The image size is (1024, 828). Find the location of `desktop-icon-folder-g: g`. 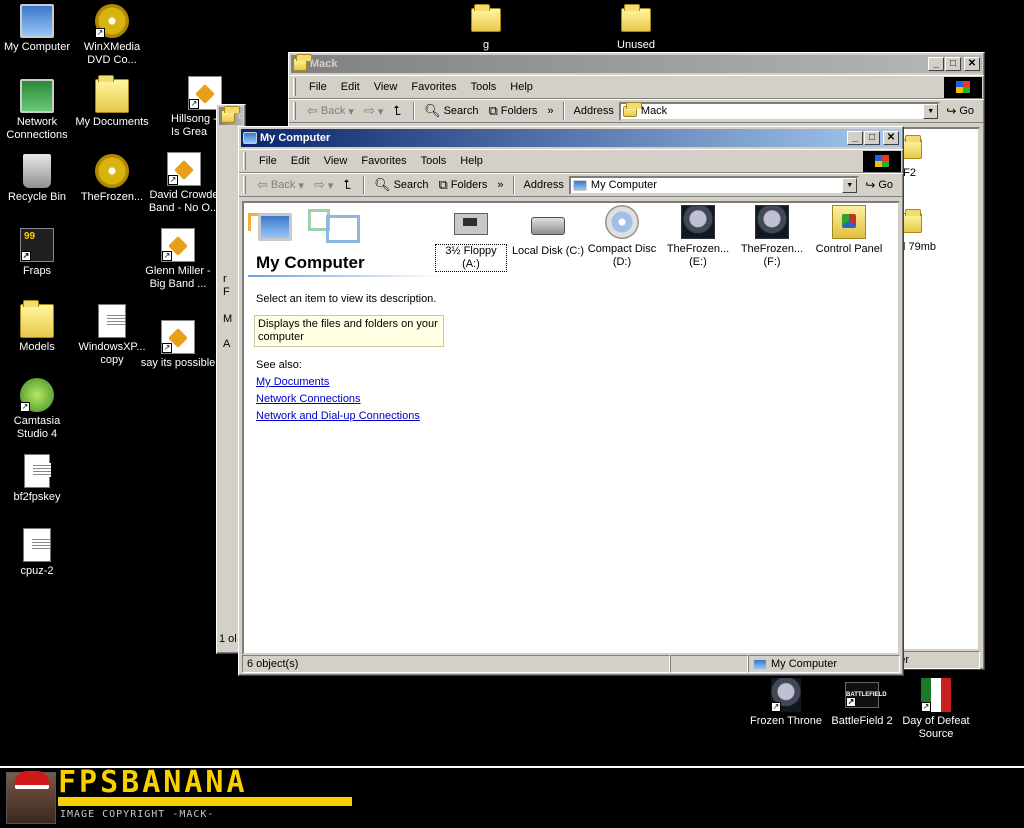

desktop-icon-folder-g: g is located at coordinates (486, 28).